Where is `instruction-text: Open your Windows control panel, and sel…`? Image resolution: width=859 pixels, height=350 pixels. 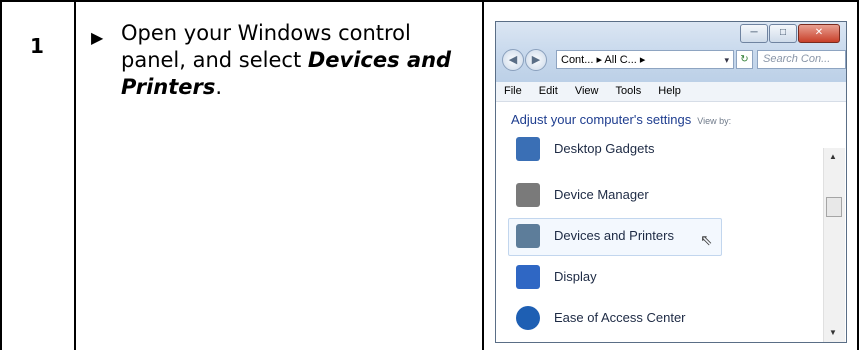
instruction-text: Open your Windows control panel, and sel… is located at coordinates (291, 60).